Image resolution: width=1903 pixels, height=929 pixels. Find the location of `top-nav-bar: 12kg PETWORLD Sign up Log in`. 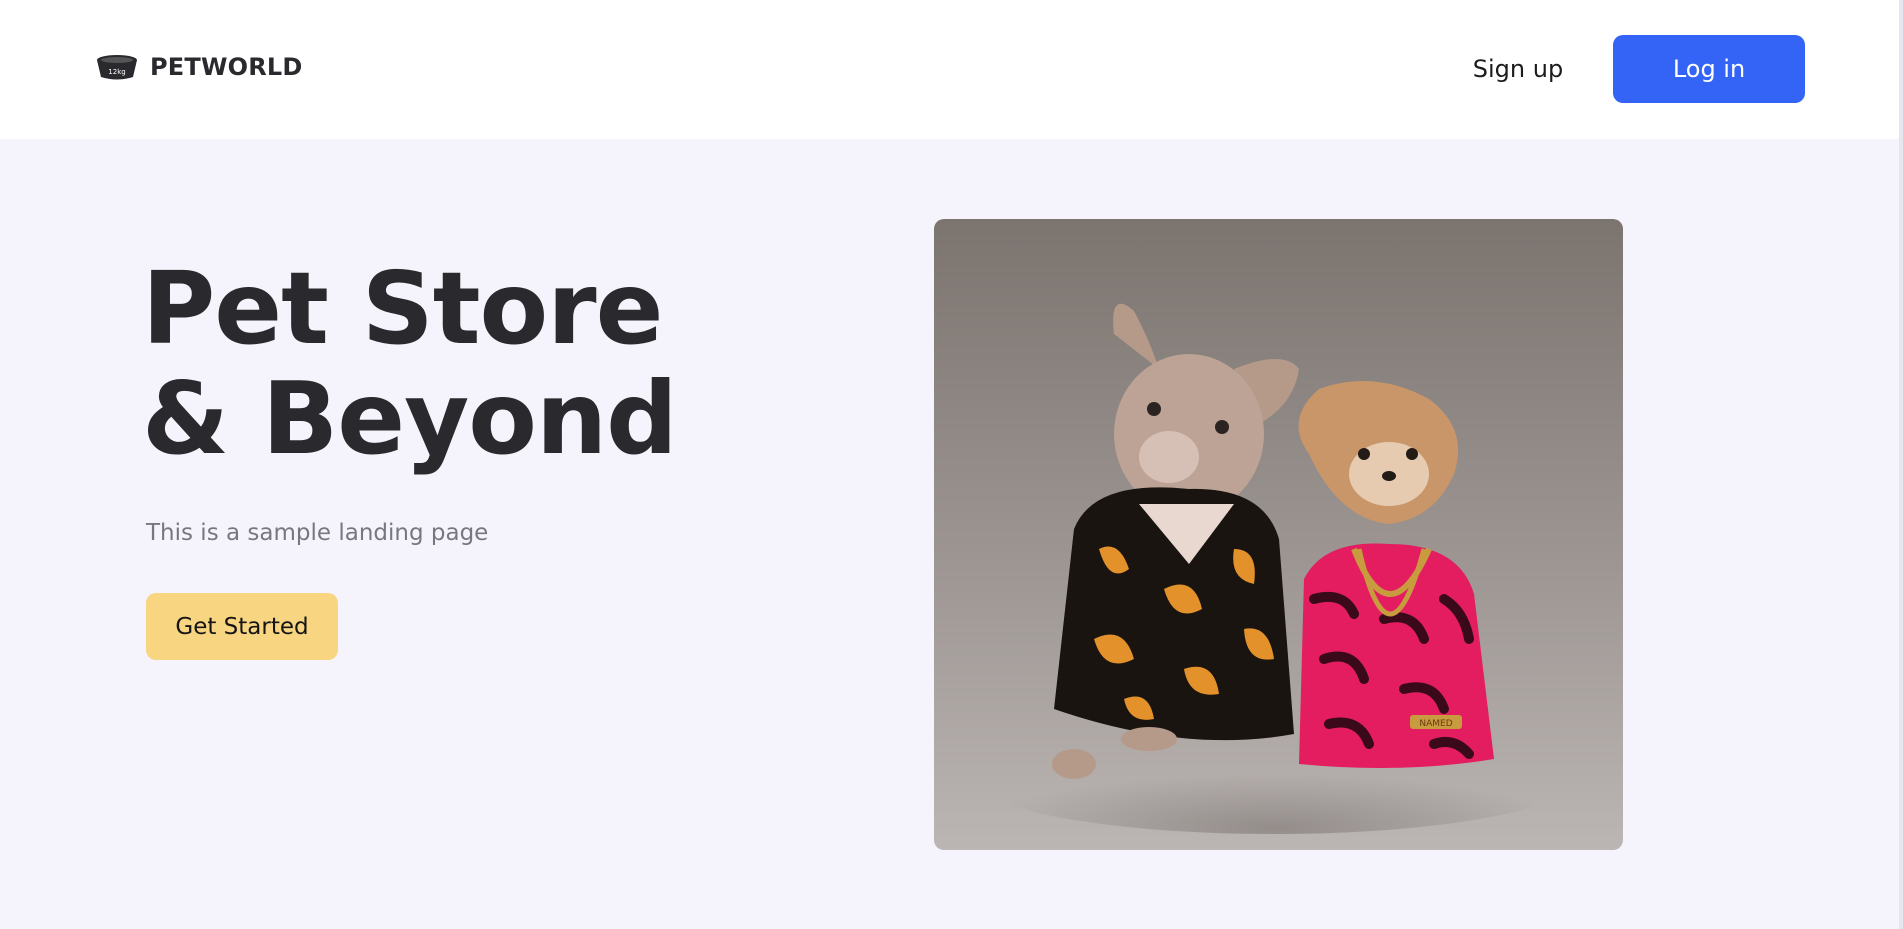

top-nav-bar: 12kg PETWORLD Sign up Log in is located at coordinates (951, 69).